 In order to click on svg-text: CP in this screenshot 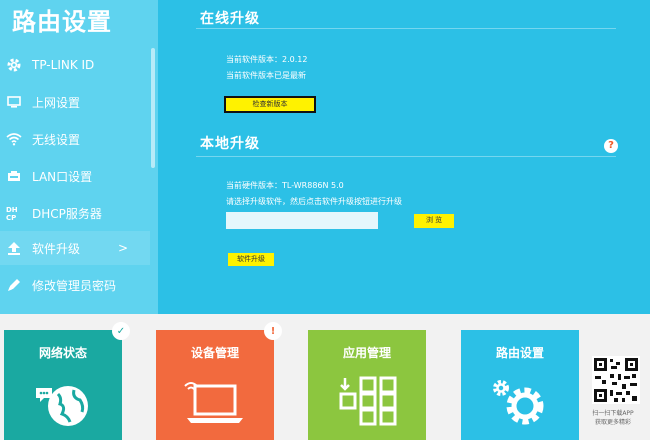, I will do `click(11, 217)`.